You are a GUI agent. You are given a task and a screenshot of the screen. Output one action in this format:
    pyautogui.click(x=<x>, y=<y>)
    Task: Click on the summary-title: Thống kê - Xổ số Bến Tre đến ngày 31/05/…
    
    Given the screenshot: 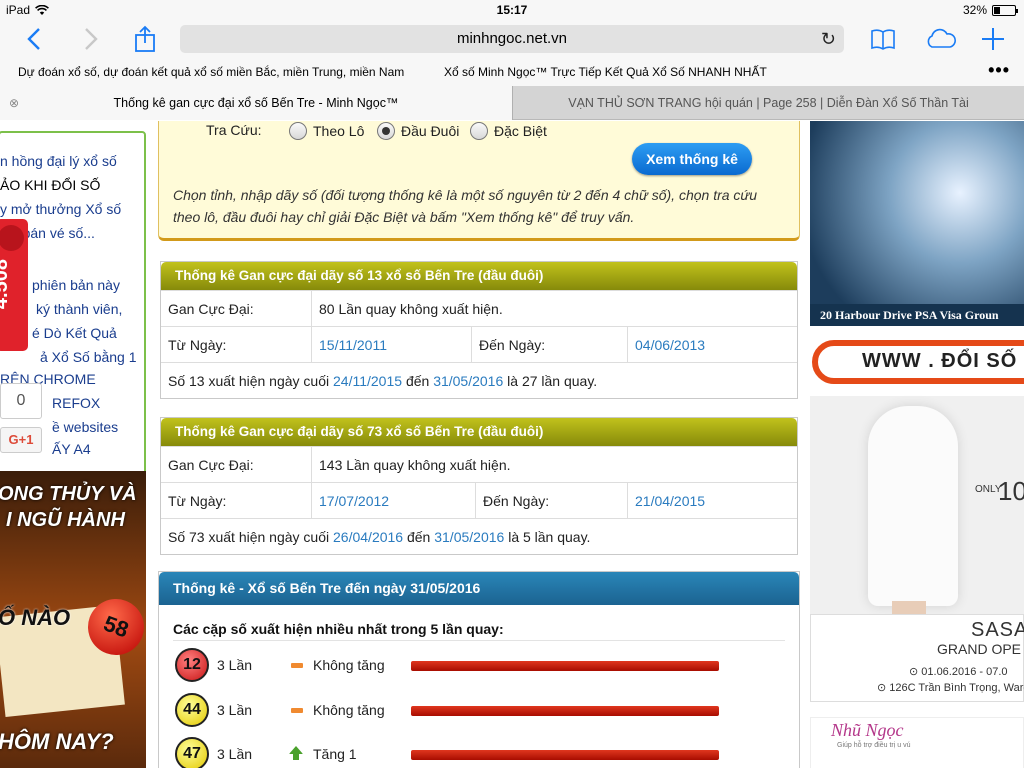 What is the action you would take?
    pyautogui.click(x=479, y=588)
    